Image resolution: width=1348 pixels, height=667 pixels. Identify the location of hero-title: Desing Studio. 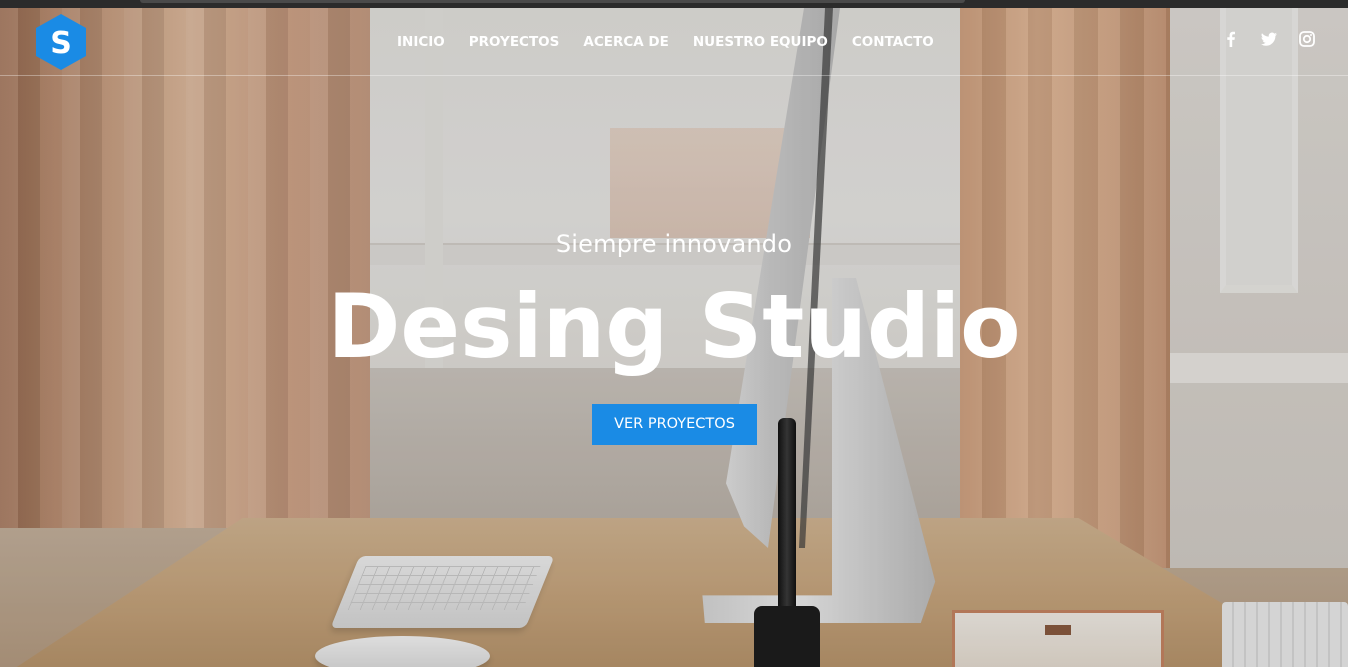
(674, 326).